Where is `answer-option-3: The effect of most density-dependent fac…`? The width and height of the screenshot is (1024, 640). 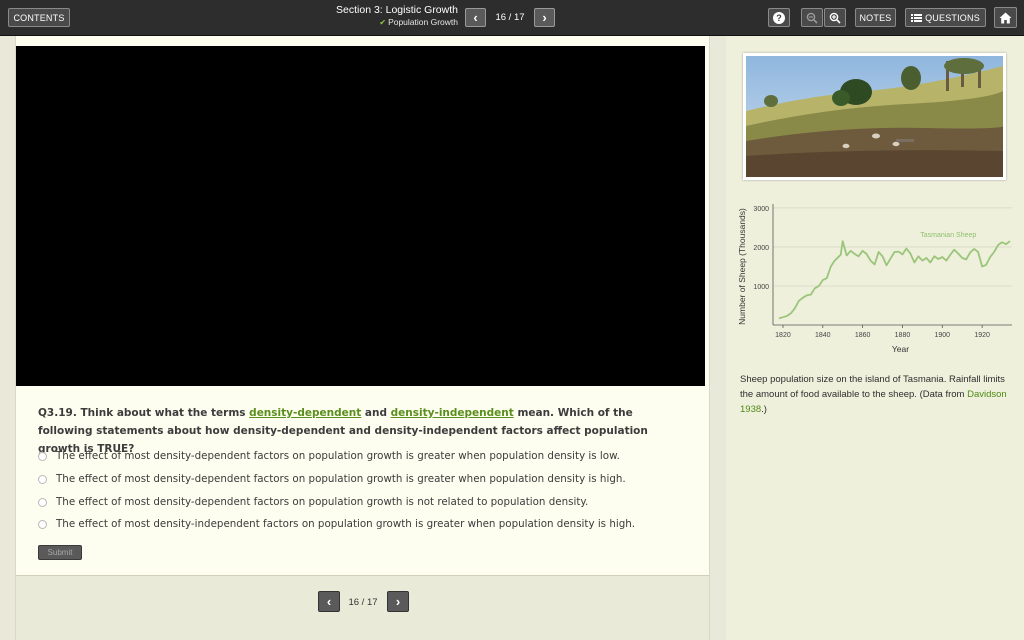
answer-option-3: The effect of most density-dependent fac… is located at coordinates (368, 502).